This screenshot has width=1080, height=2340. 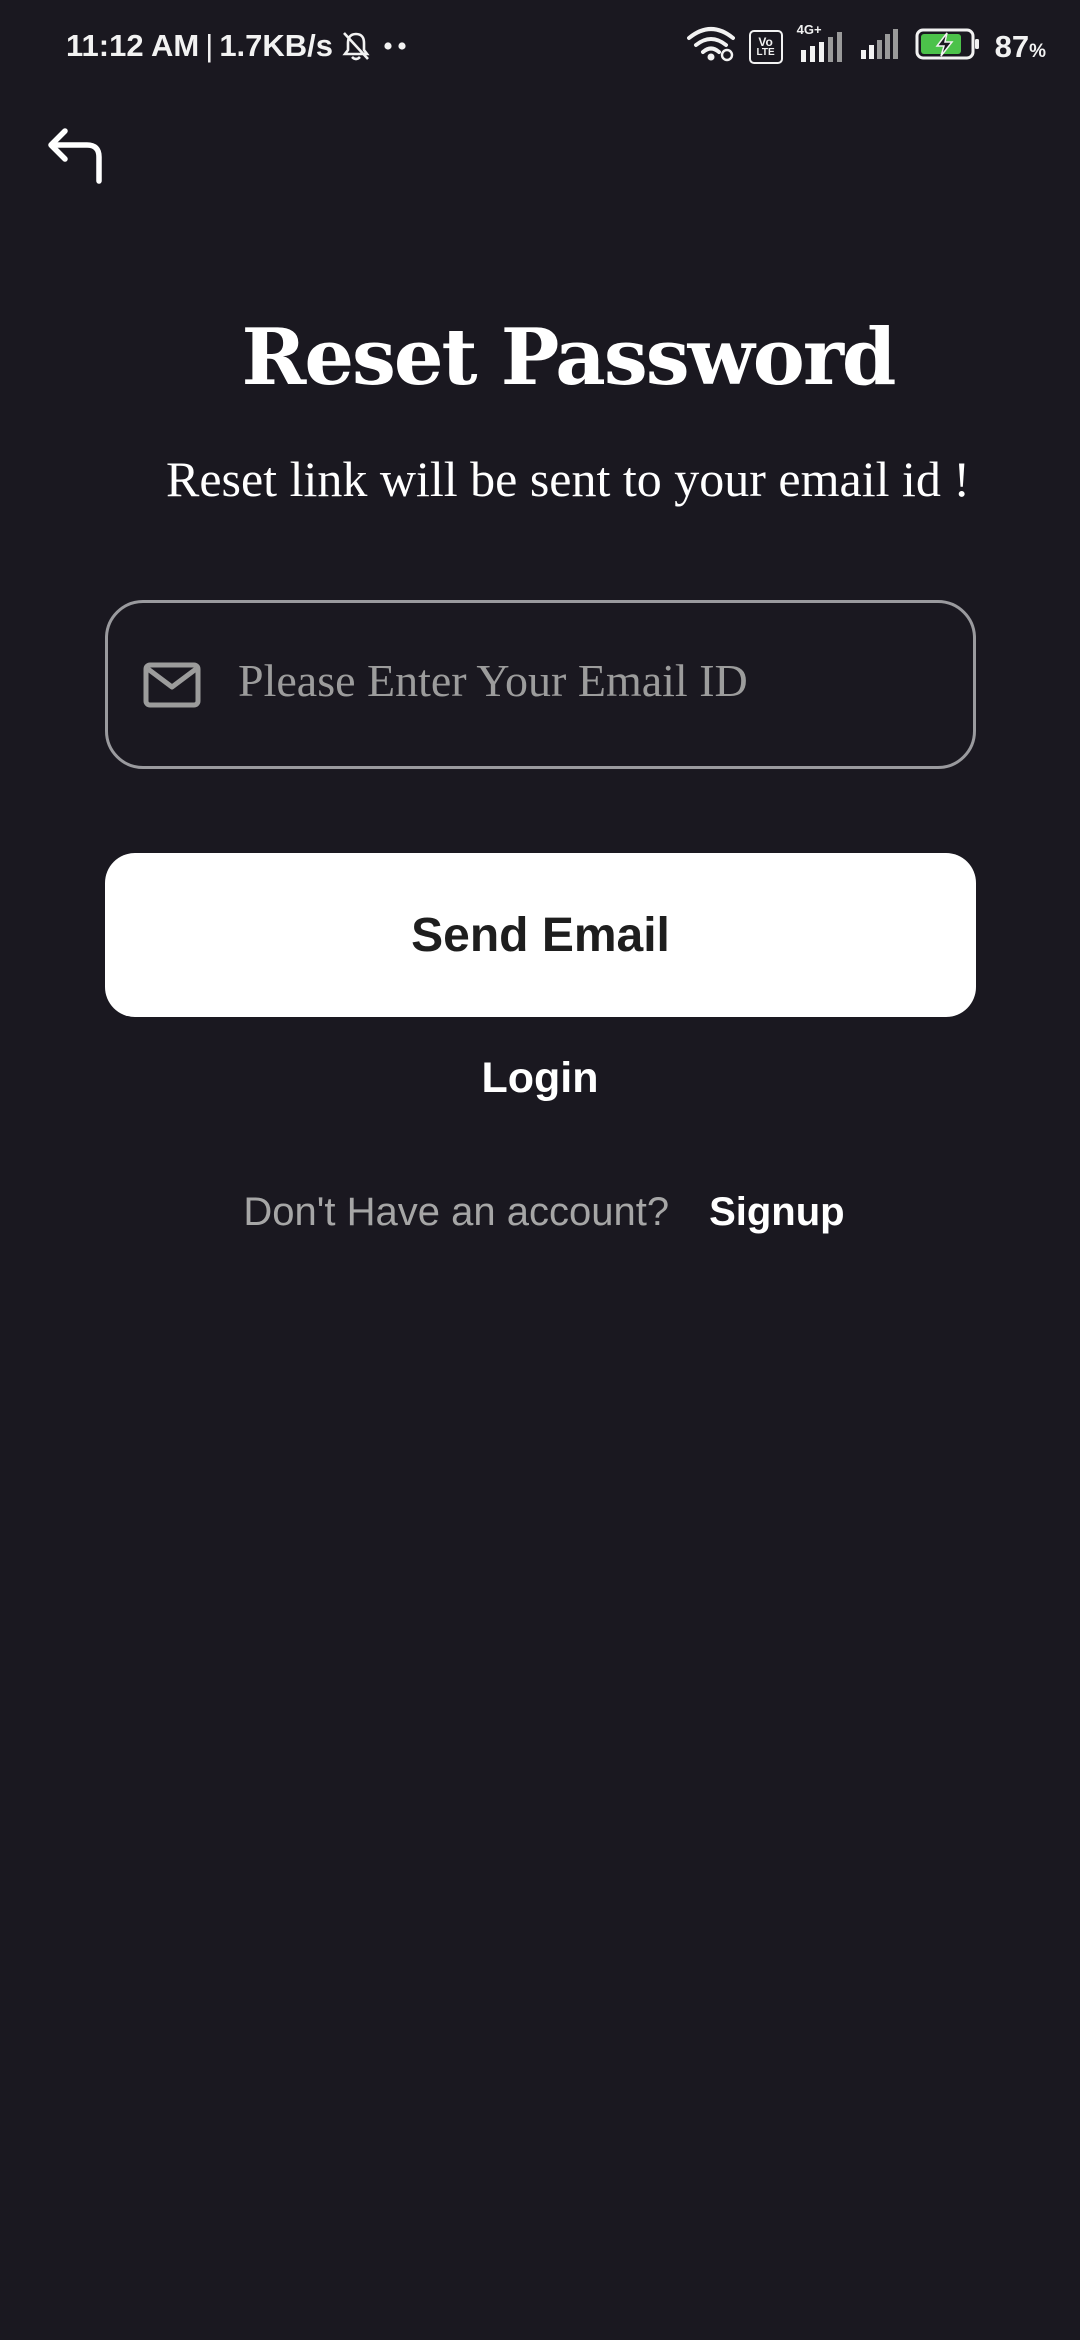 What do you see at coordinates (540, 50) in the screenshot?
I see `status-bar: 11:12 AM | 1.7KB/s Vo LTE 4G+ 87%` at bounding box center [540, 50].